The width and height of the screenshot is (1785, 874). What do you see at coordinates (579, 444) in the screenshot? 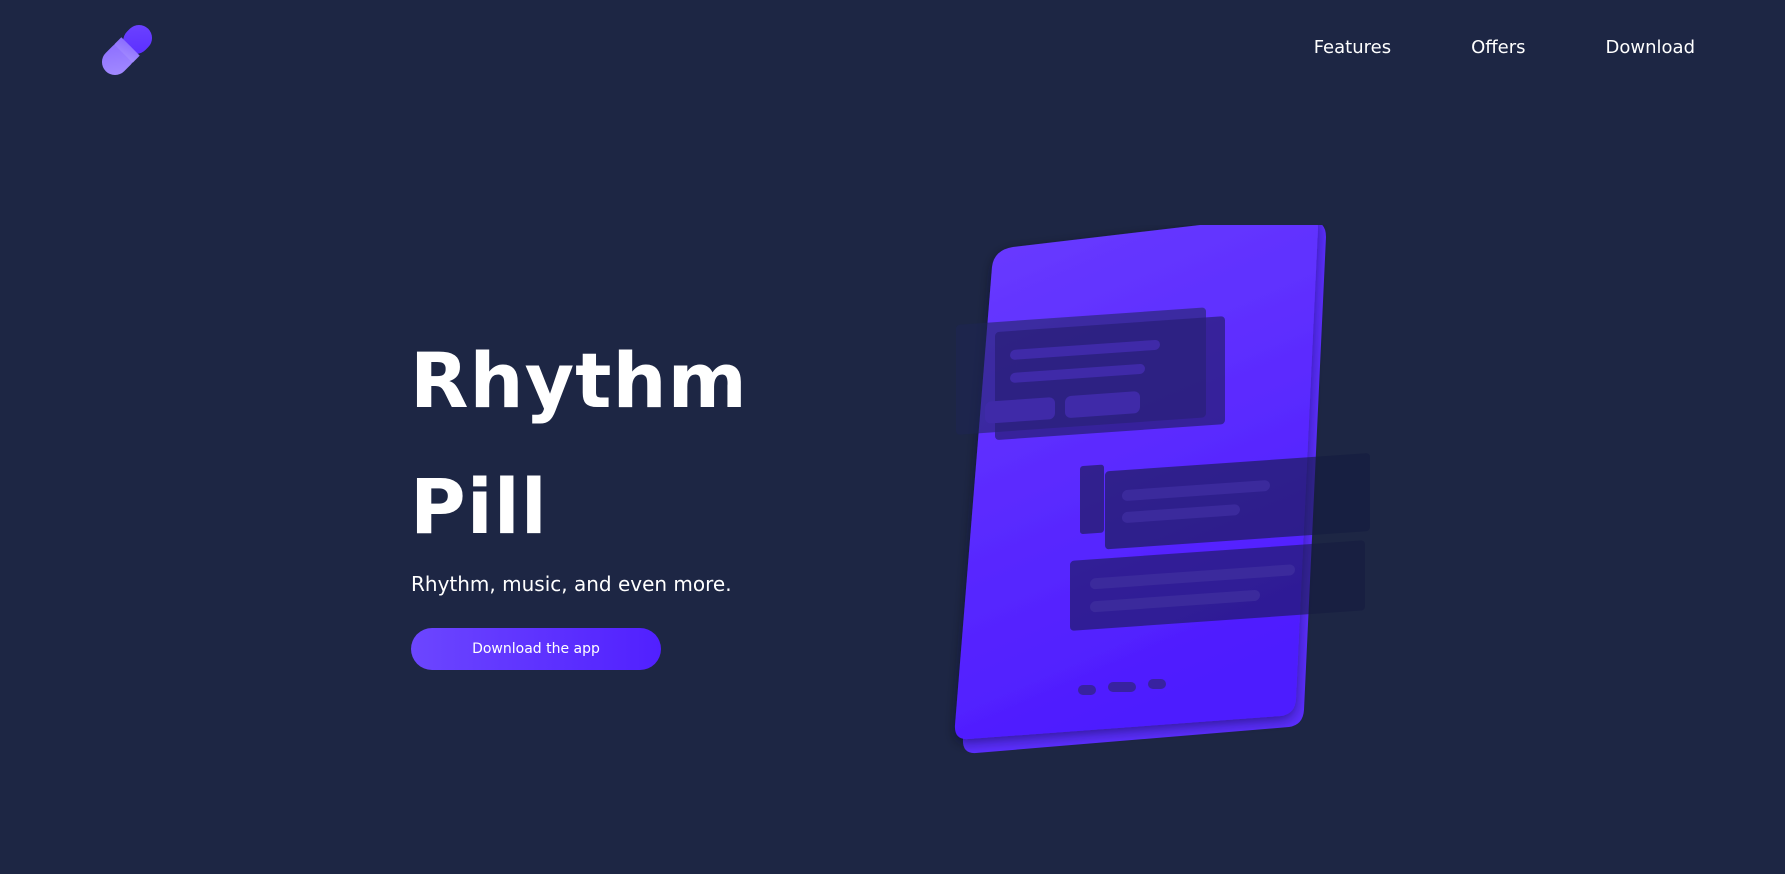
I see `hero-title: Rhythm Pill` at bounding box center [579, 444].